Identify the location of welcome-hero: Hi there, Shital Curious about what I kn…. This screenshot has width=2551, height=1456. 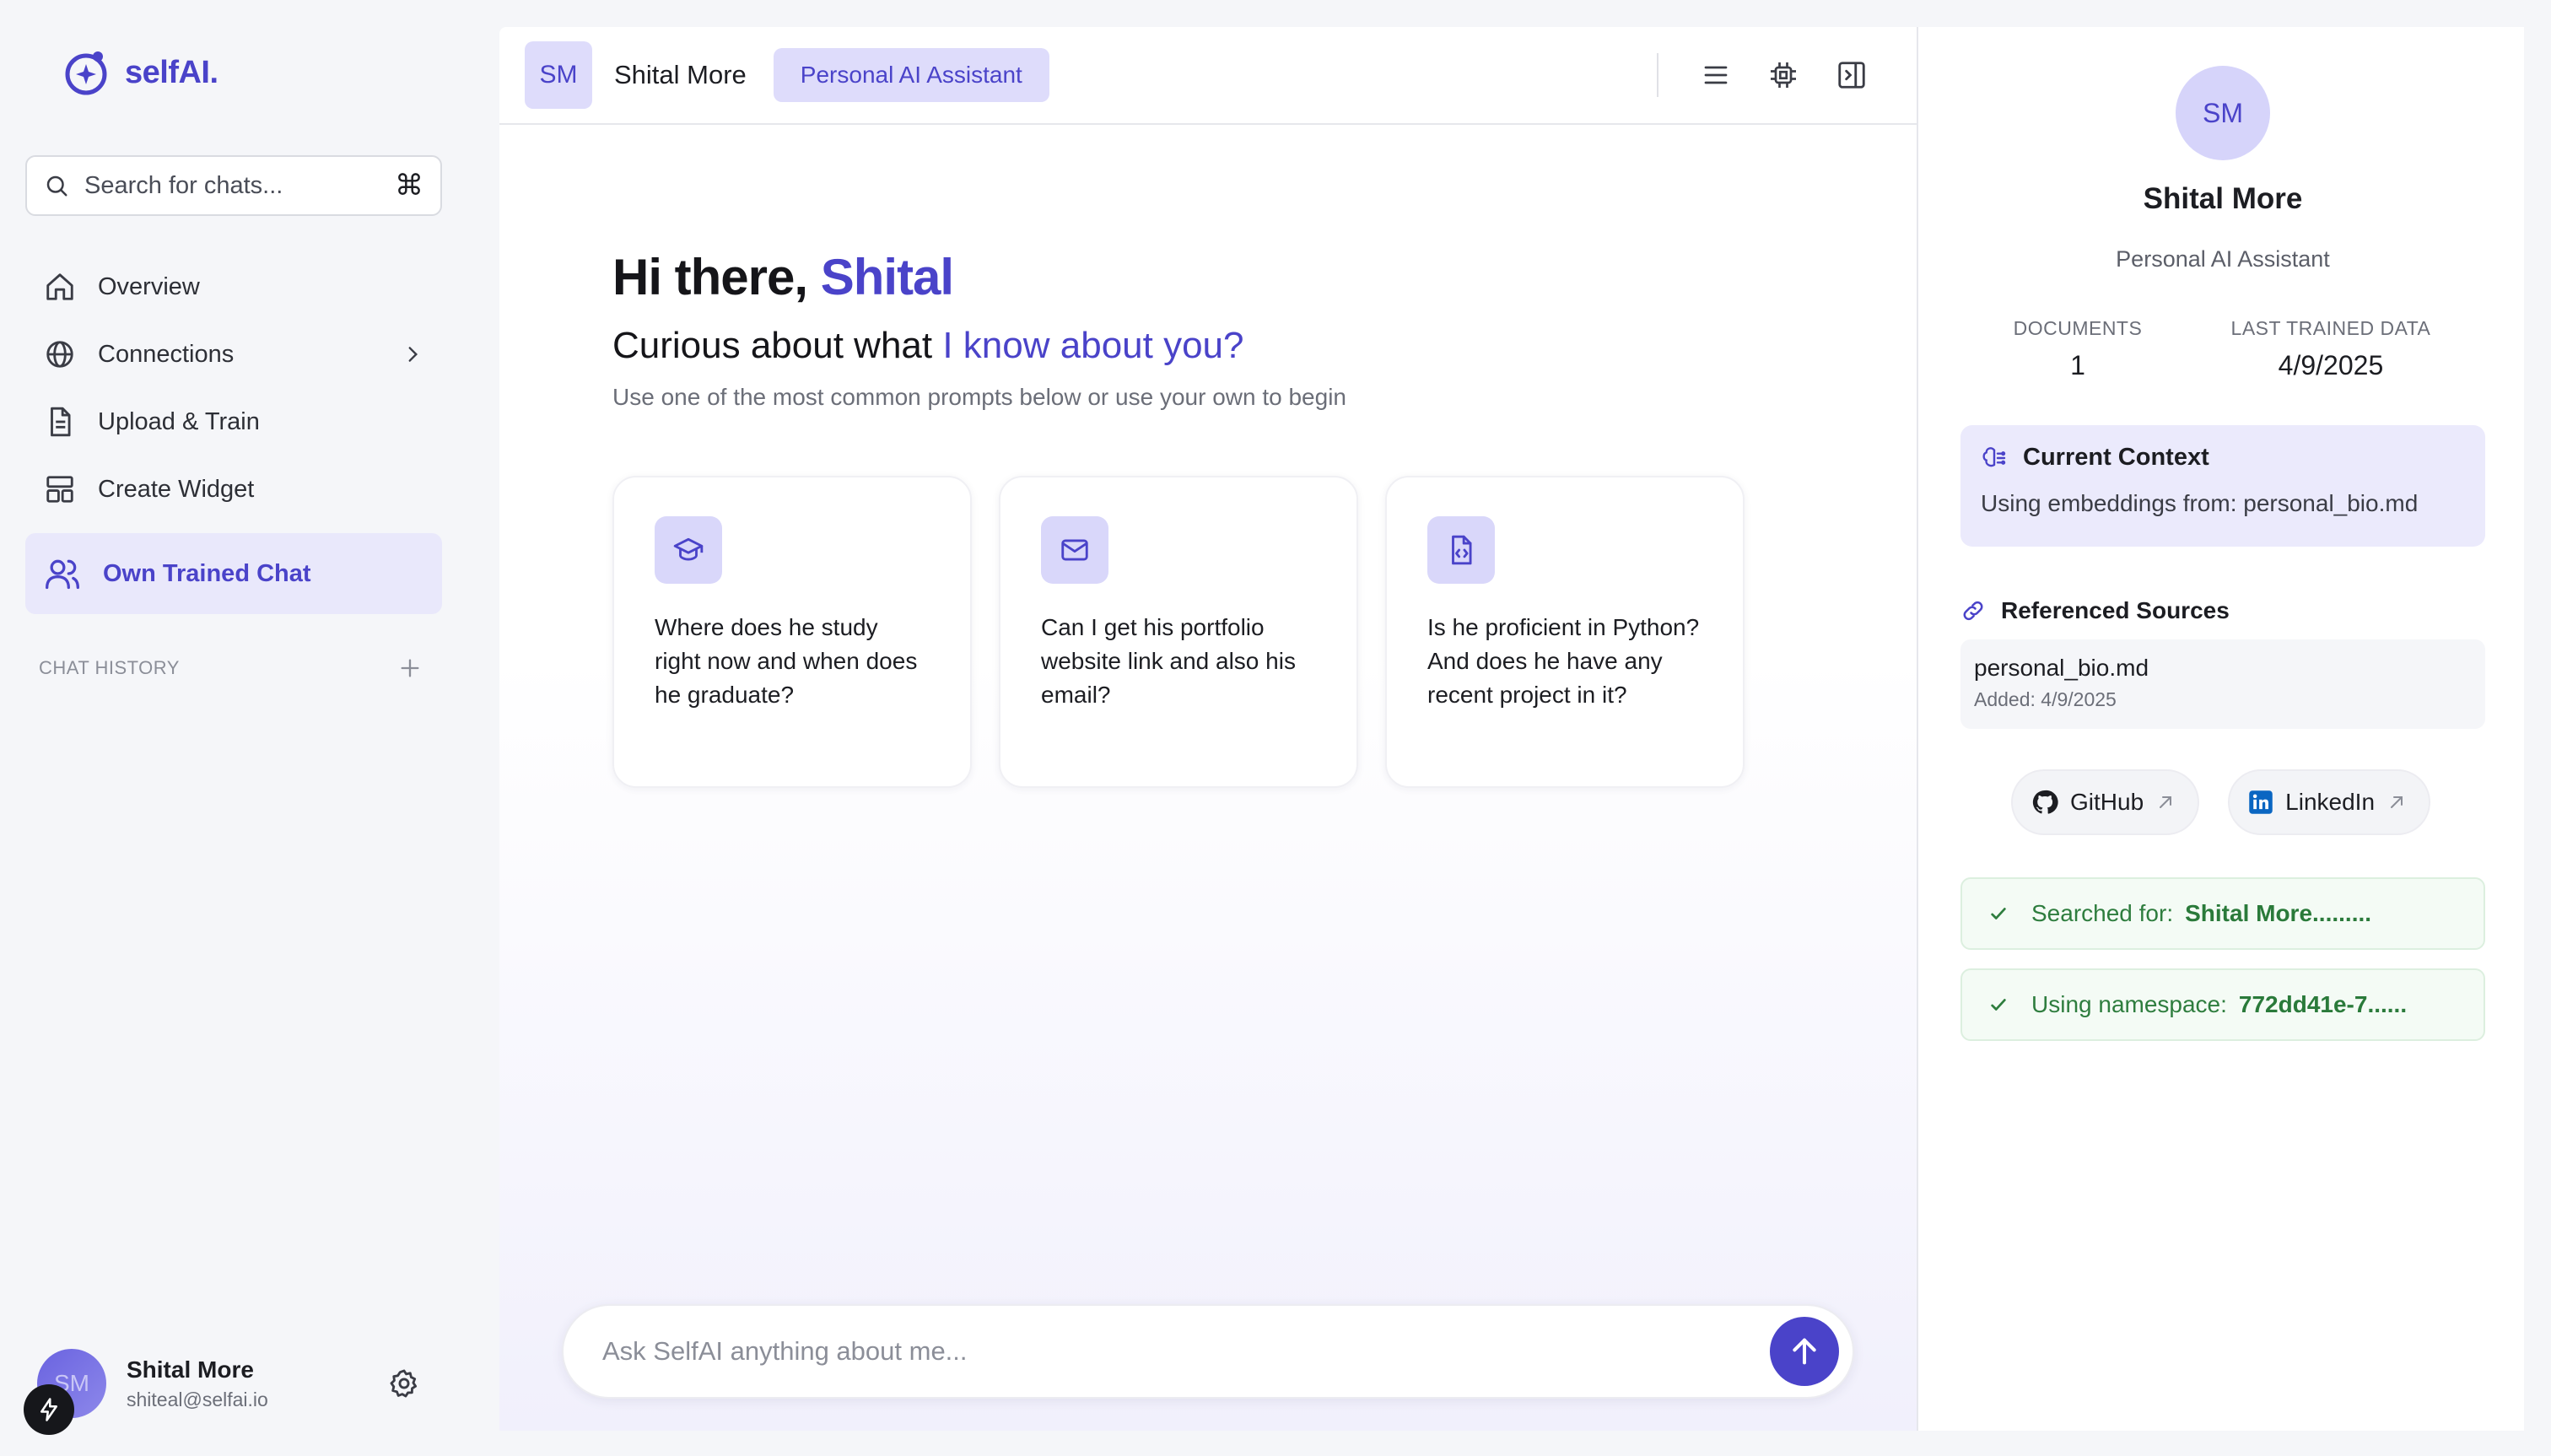
(979, 329).